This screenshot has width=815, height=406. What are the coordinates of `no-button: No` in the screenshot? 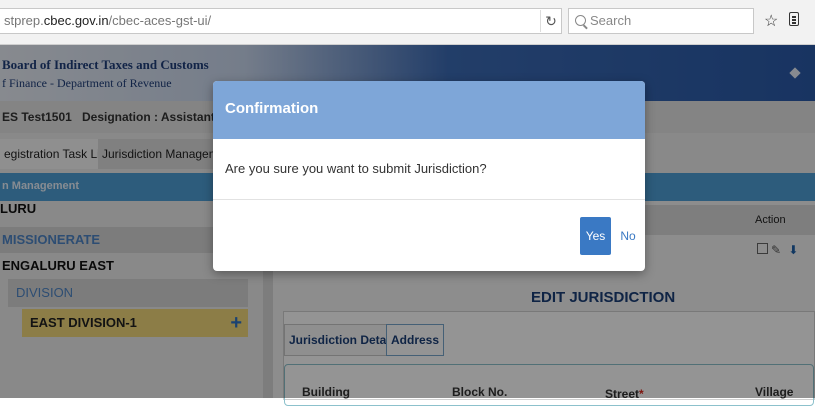 It's located at (628, 236).